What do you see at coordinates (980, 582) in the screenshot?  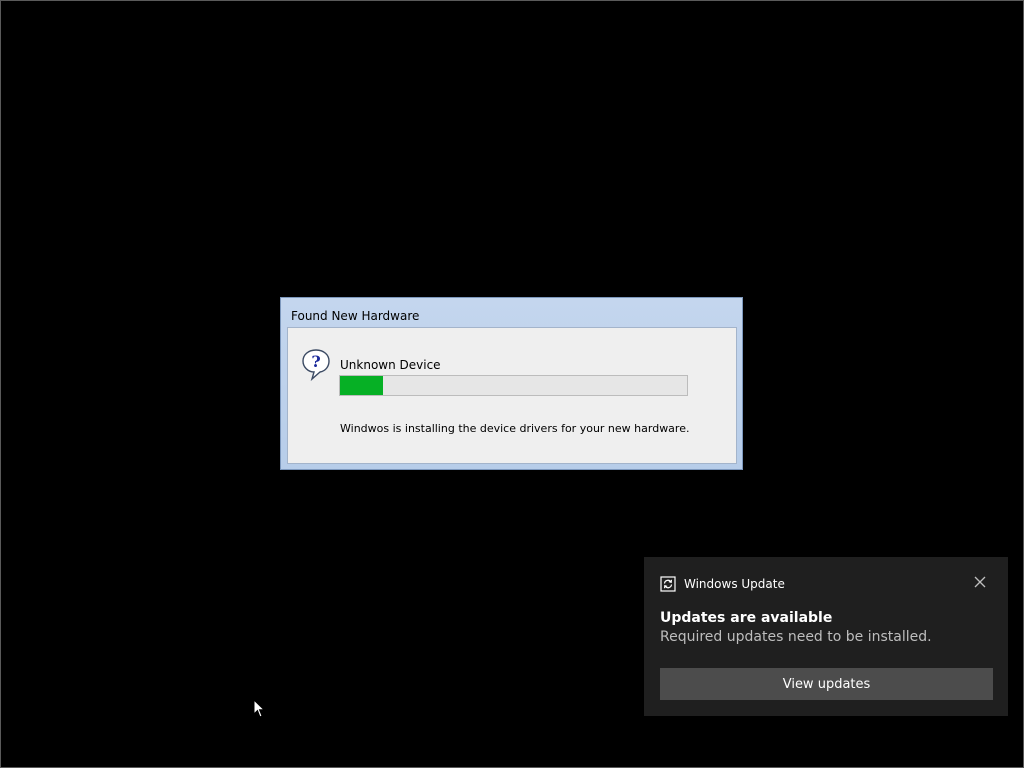 I see `close-icon` at bounding box center [980, 582].